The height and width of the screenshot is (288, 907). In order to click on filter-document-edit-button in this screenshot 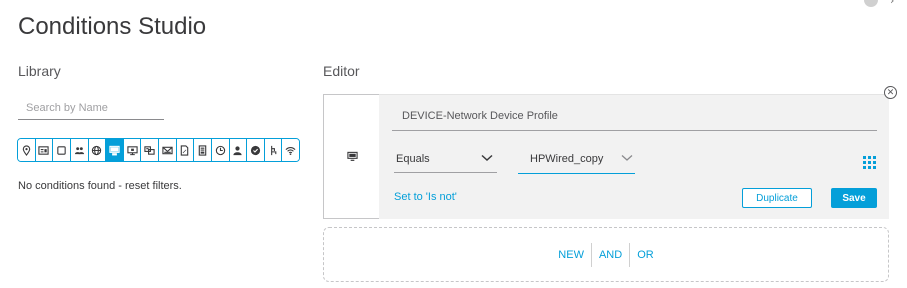, I will do `click(185, 150)`.